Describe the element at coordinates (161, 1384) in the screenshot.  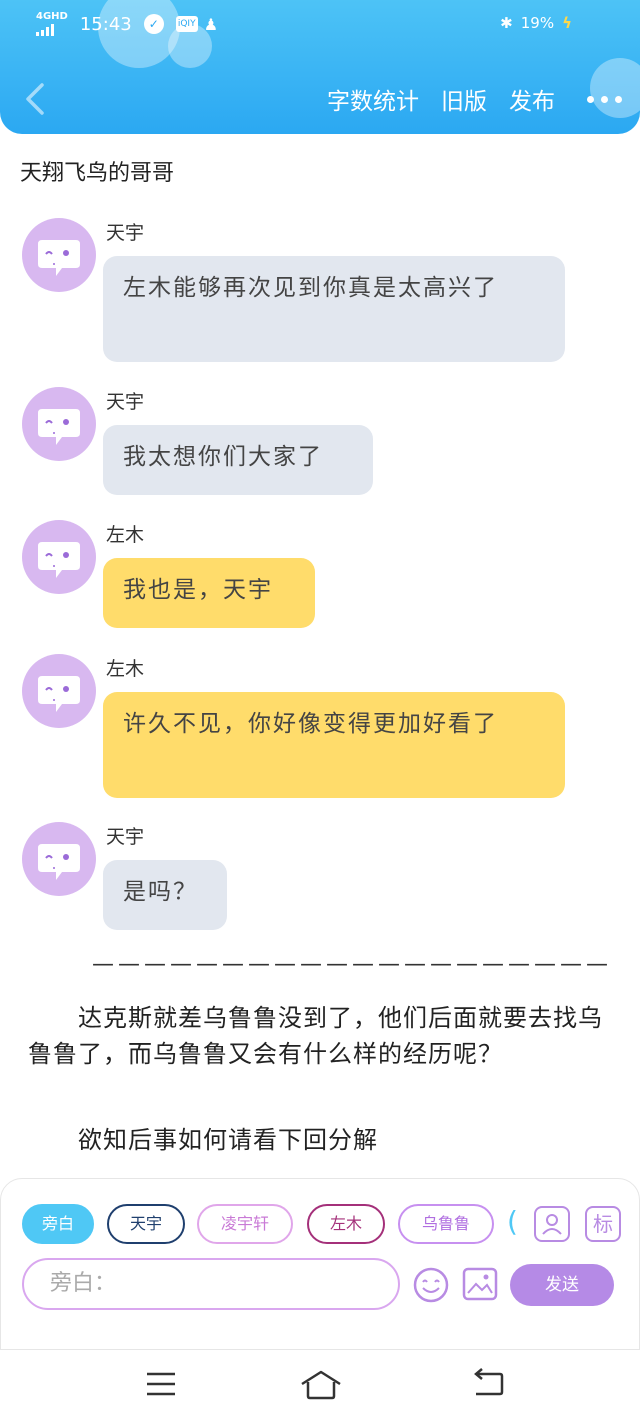
I see `menu-icon` at that location.